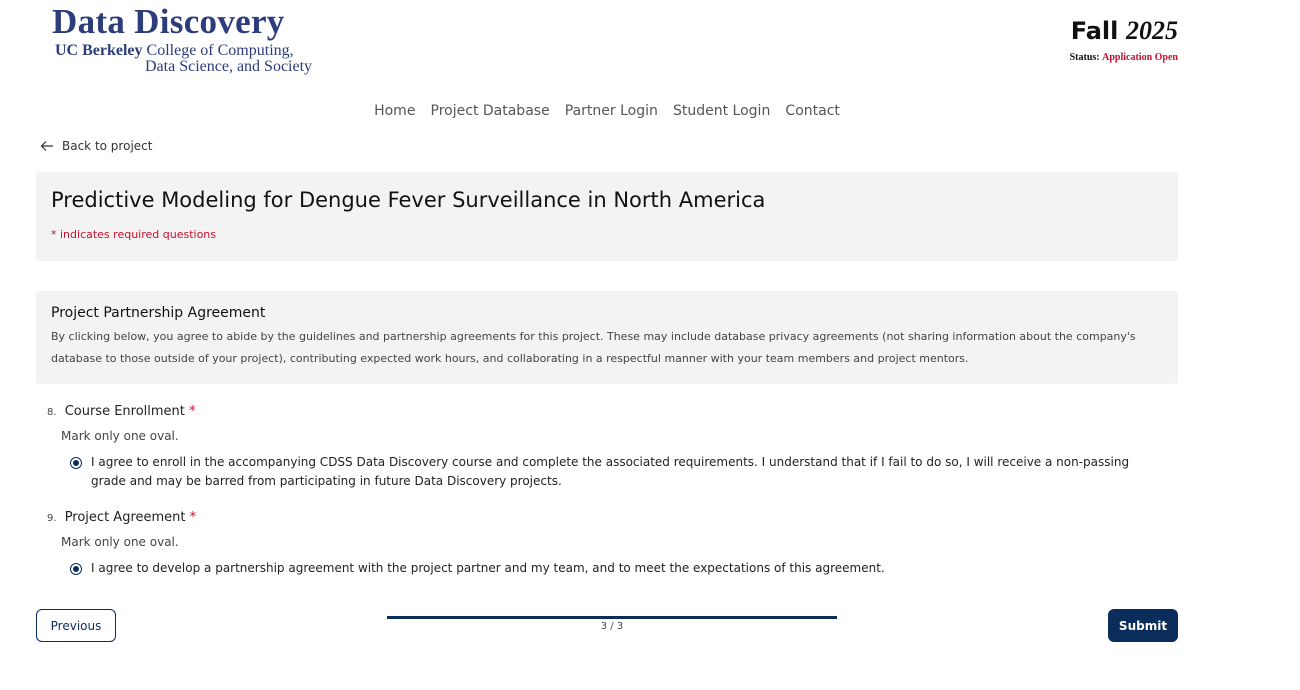 This screenshot has height=690, width=1300. Describe the element at coordinates (133, 234) in the screenshot. I see `required-note: * indicates required questions` at that location.